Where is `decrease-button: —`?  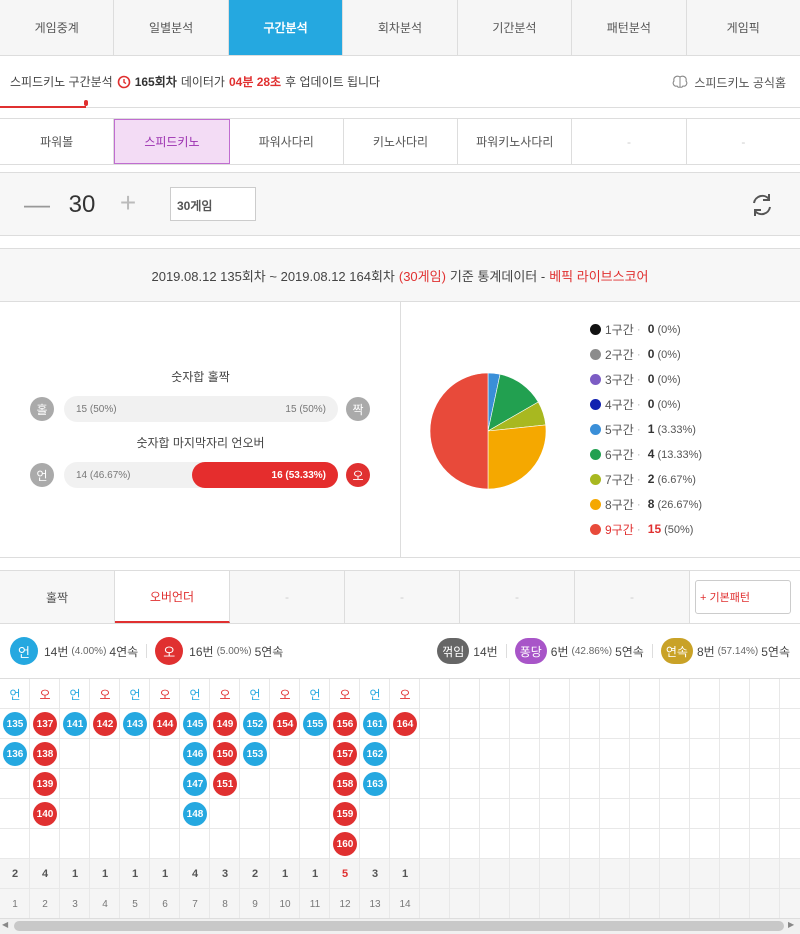
decrease-button: — is located at coordinates (37, 204).